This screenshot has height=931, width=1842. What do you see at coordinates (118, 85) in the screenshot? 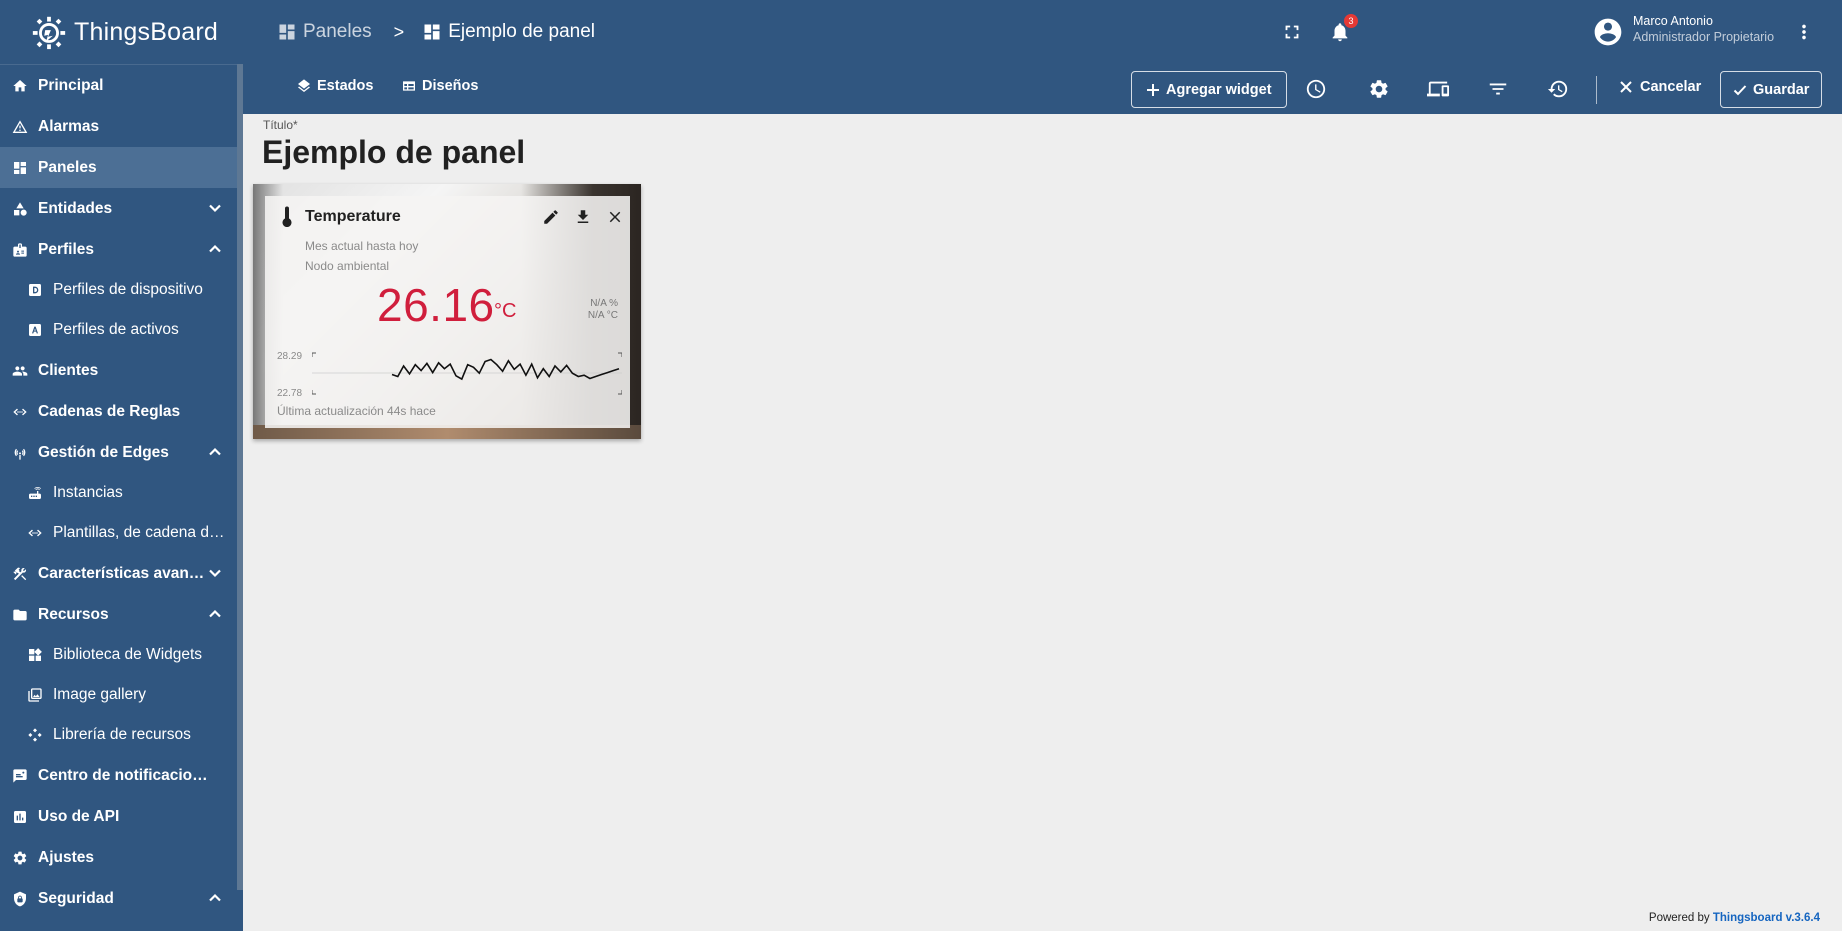
I see `sidebar-item-principal: Principal` at bounding box center [118, 85].